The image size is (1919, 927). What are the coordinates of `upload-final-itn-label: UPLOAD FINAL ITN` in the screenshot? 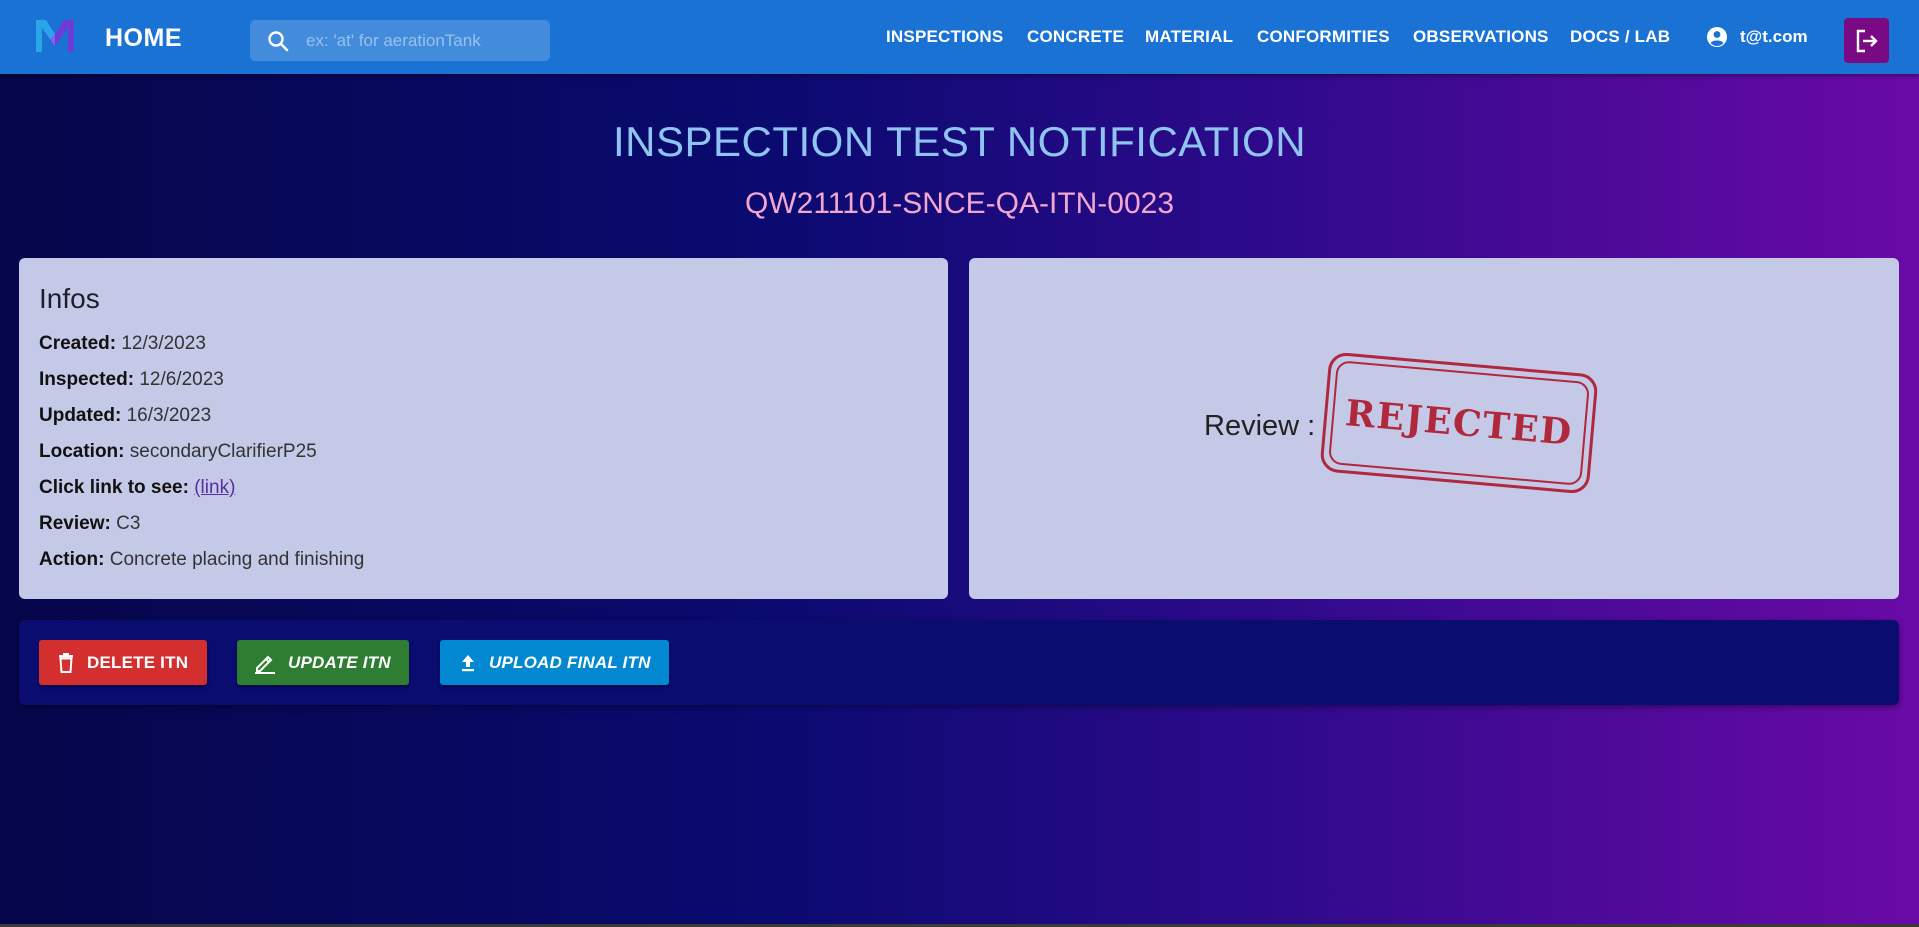 It's located at (570, 662).